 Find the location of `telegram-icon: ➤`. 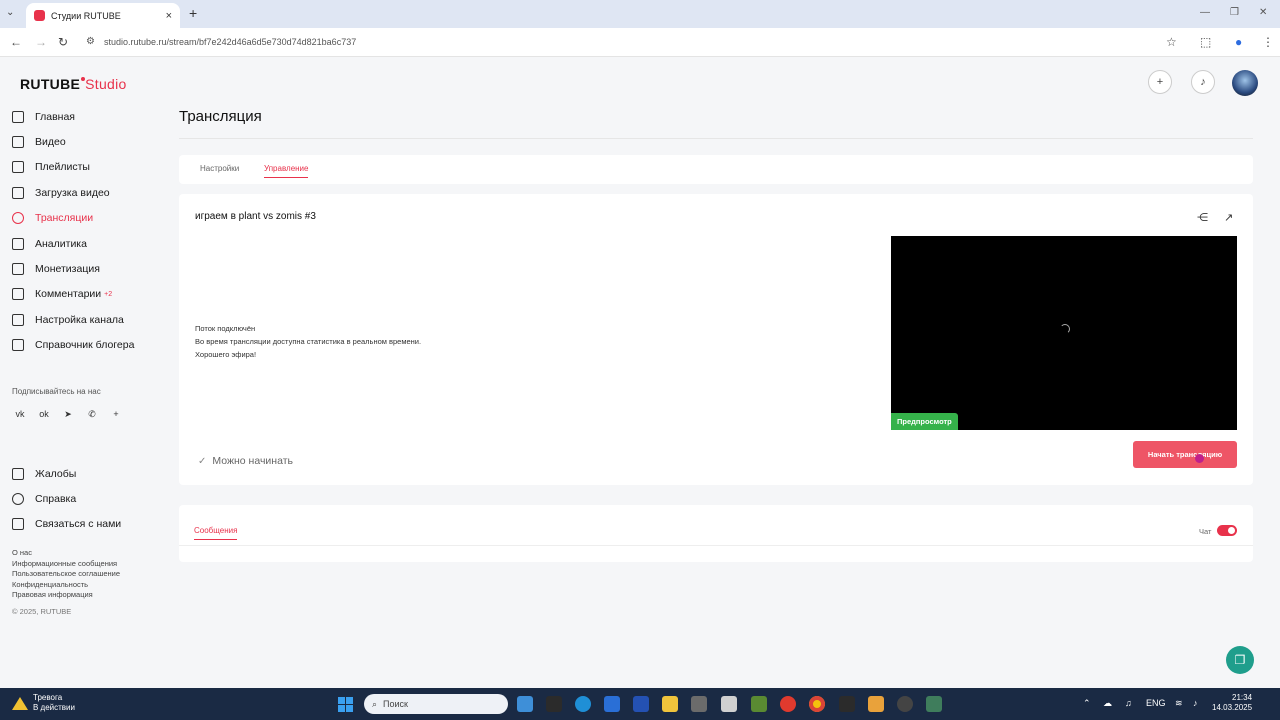

telegram-icon: ➤ is located at coordinates (68, 414).